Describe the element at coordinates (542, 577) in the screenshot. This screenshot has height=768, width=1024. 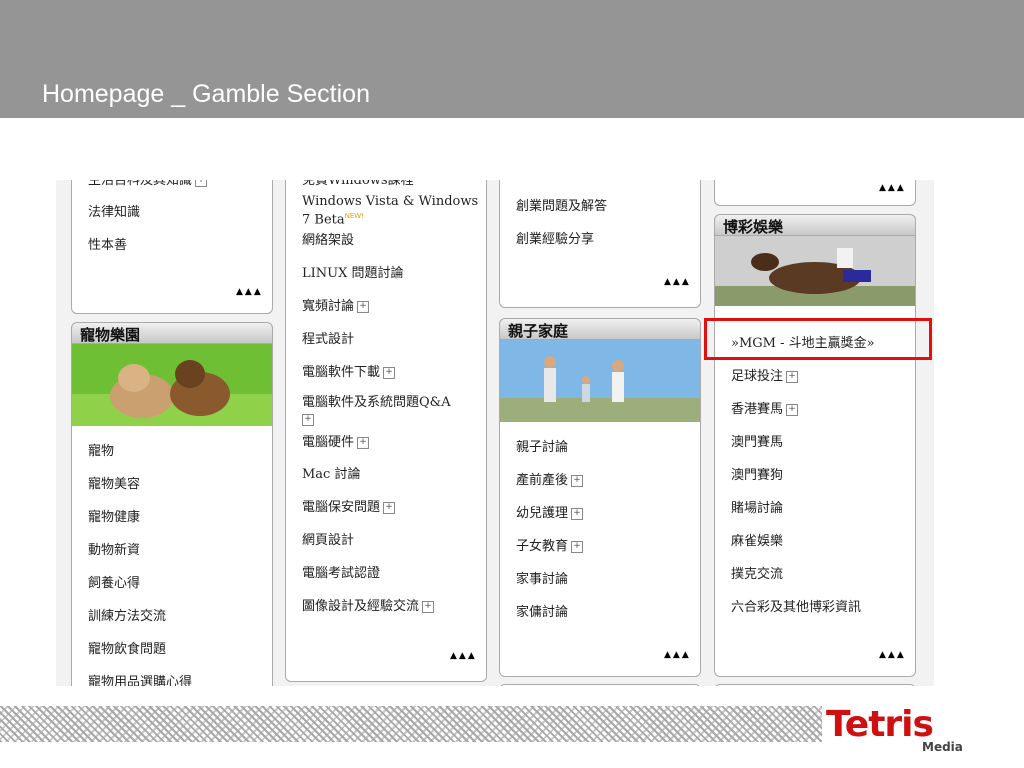
I see `forum-link-housework: 家事討論` at that location.